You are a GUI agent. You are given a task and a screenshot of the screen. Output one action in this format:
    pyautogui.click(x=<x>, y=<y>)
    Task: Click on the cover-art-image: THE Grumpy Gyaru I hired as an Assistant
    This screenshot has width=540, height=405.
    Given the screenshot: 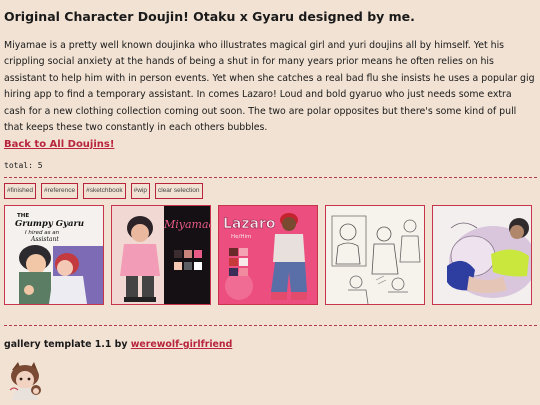 What is the action you would take?
    pyautogui.click(x=54, y=255)
    